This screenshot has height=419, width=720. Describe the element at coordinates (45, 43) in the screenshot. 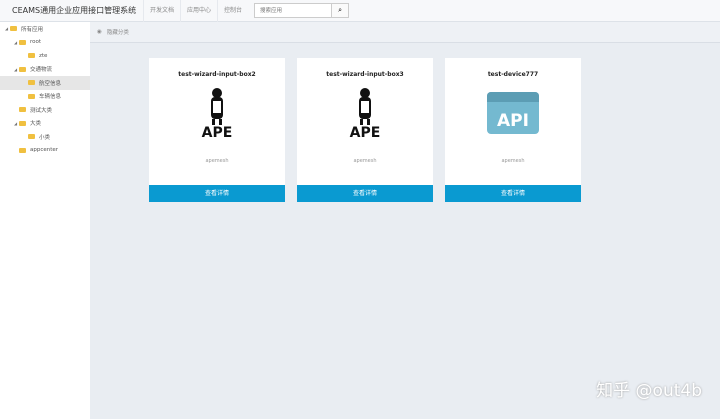

I see `tree-item: ◢ root` at that location.